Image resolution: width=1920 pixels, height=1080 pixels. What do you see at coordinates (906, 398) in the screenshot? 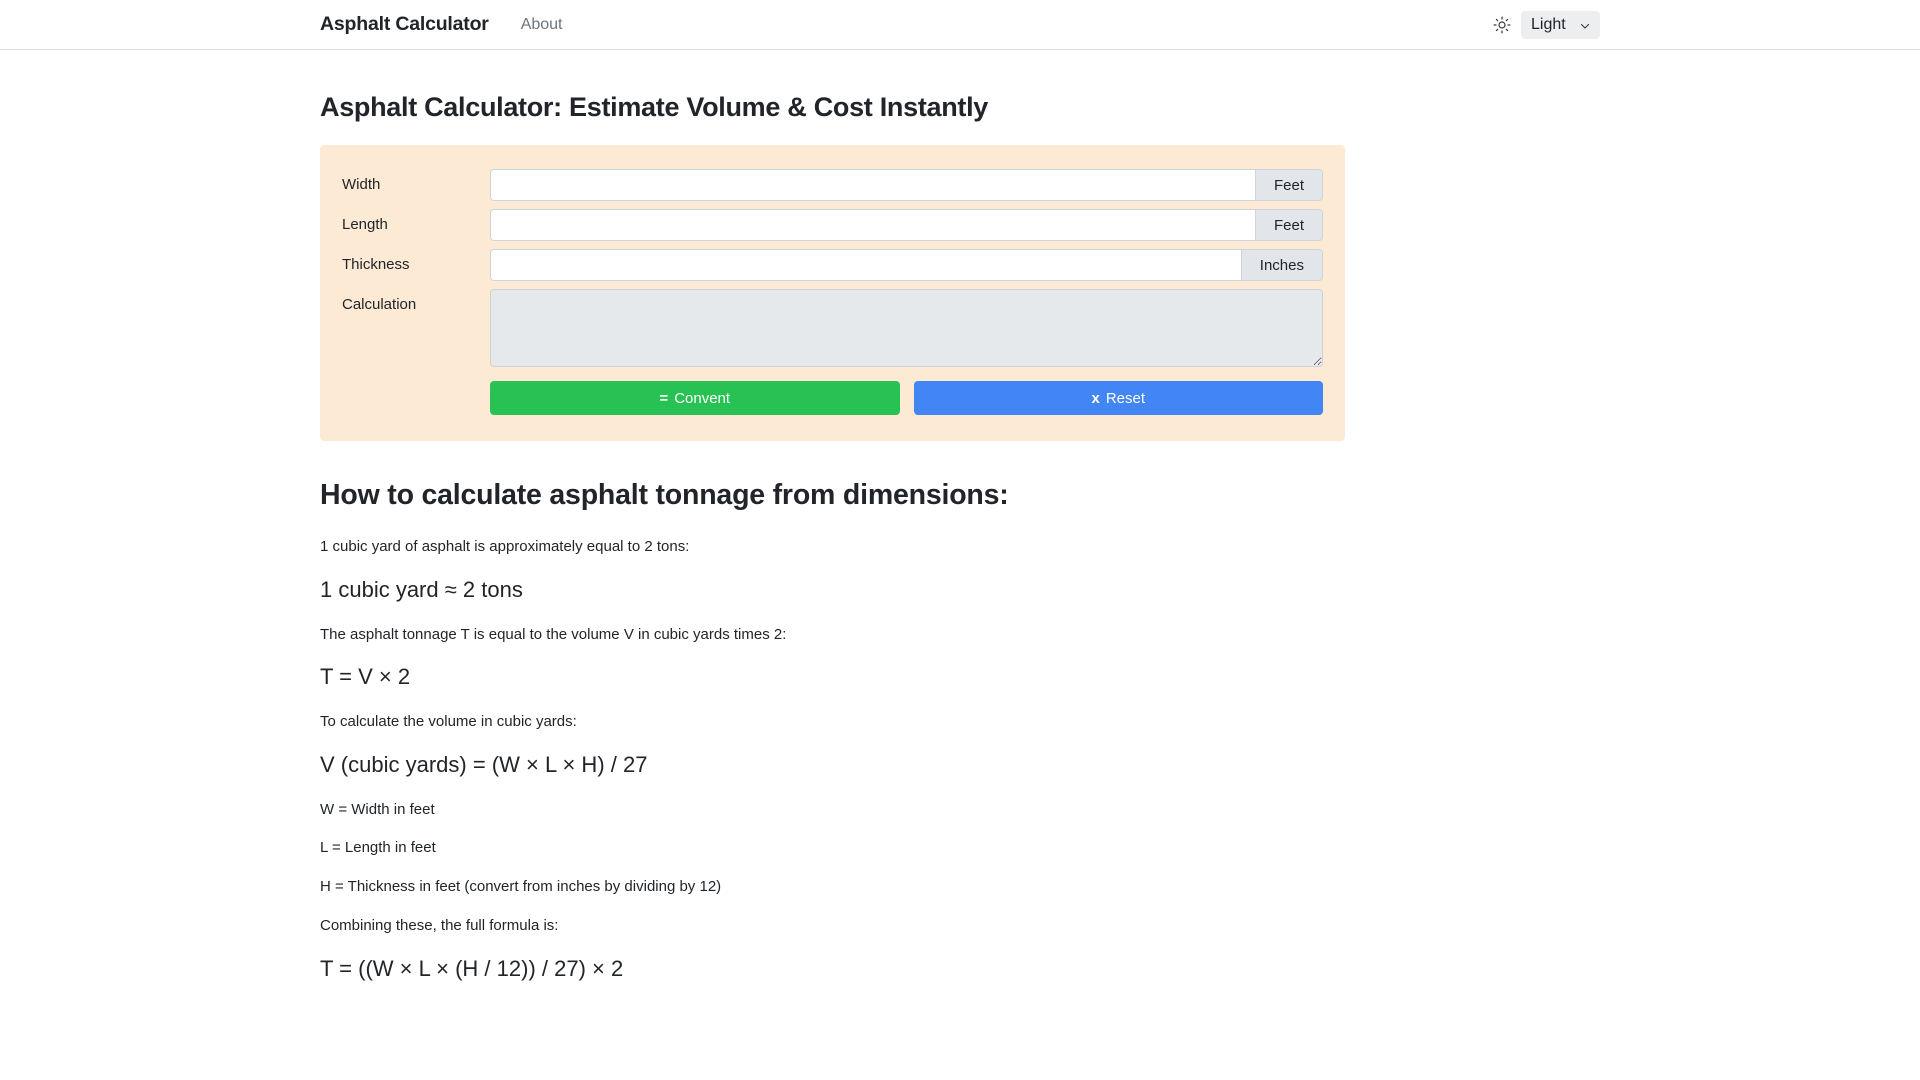
I see `calculator-button-row: = Convent x Reset` at bounding box center [906, 398].